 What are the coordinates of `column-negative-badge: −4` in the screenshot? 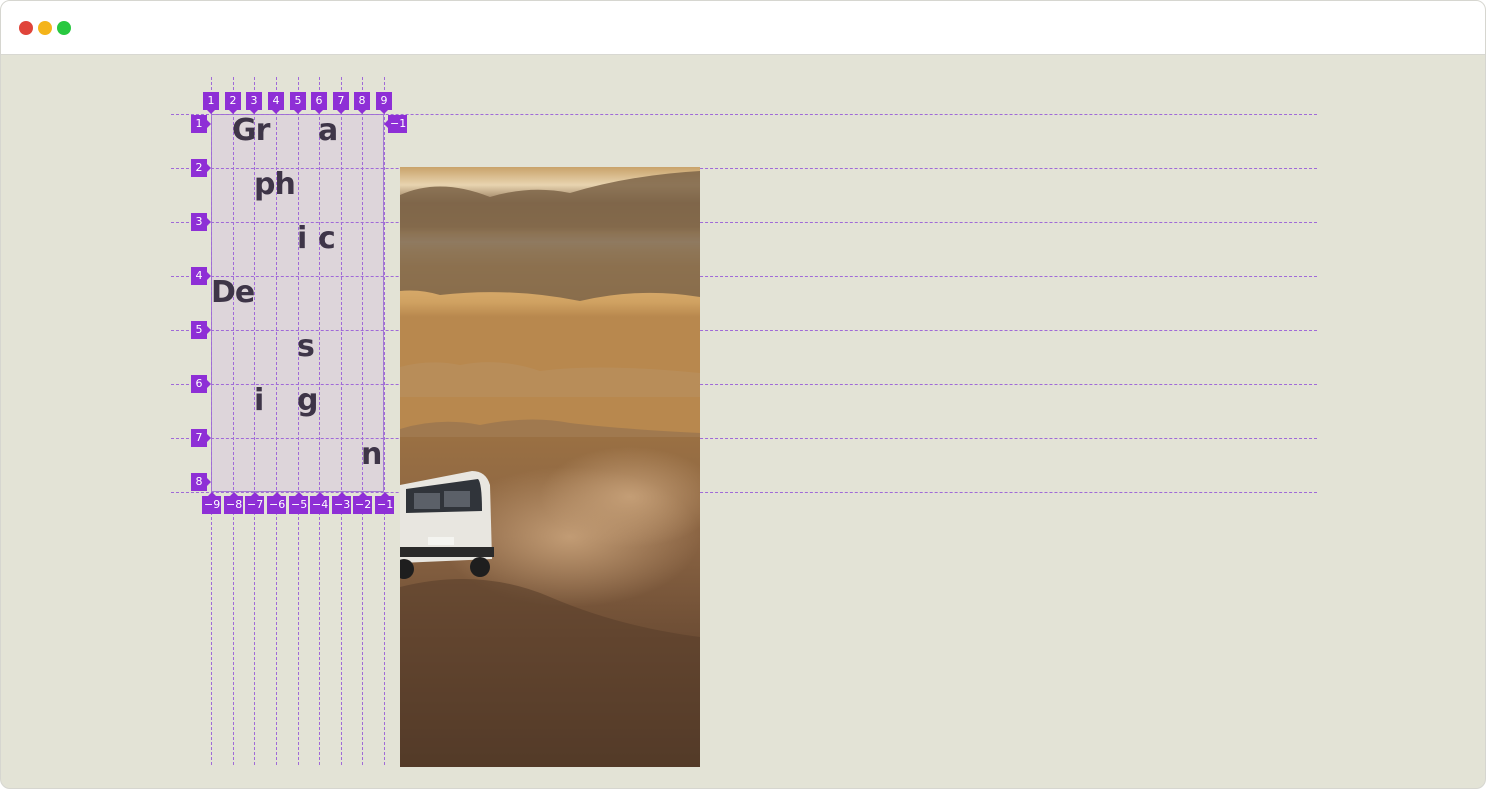 It's located at (319, 503).